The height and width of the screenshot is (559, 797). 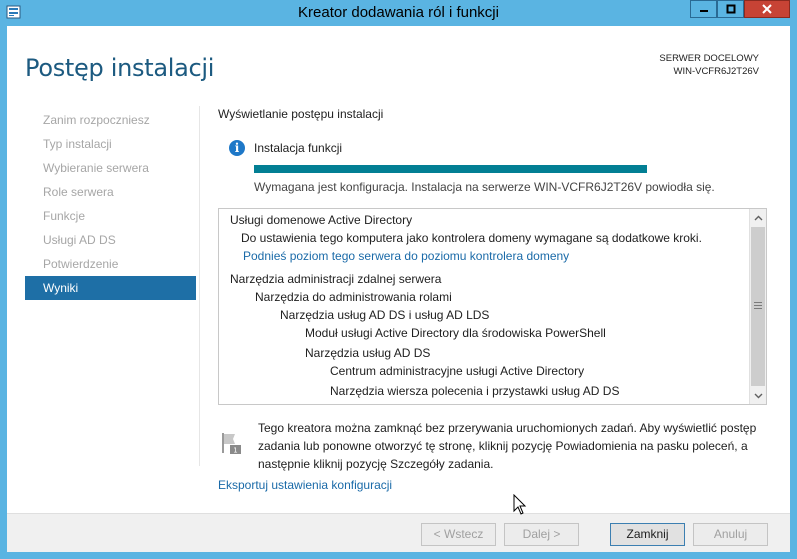 What do you see at coordinates (110, 288) in the screenshot?
I see `nav-item-results: Wyniki` at bounding box center [110, 288].